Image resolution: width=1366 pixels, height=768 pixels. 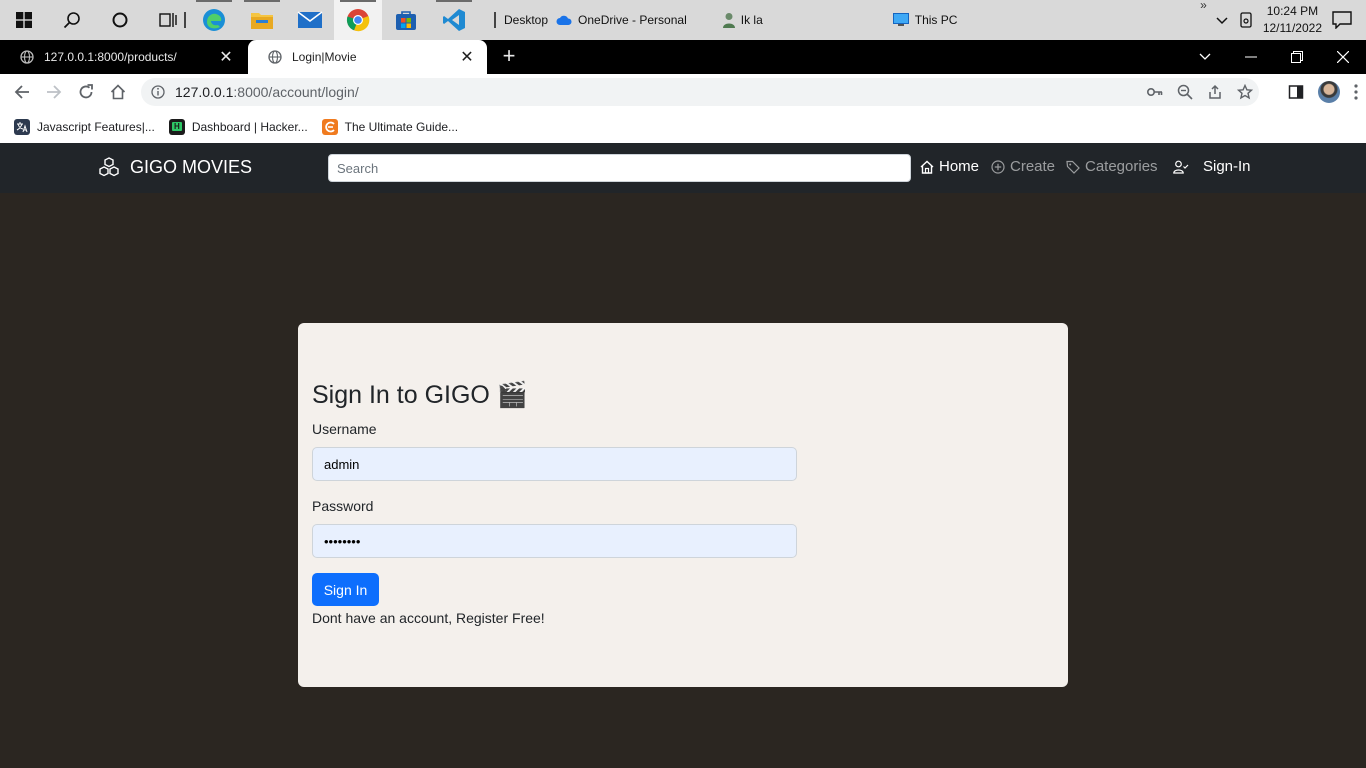 What do you see at coordinates (728, 20) in the screenshot?
I see `user-icon` at bounding box center [728, 20].